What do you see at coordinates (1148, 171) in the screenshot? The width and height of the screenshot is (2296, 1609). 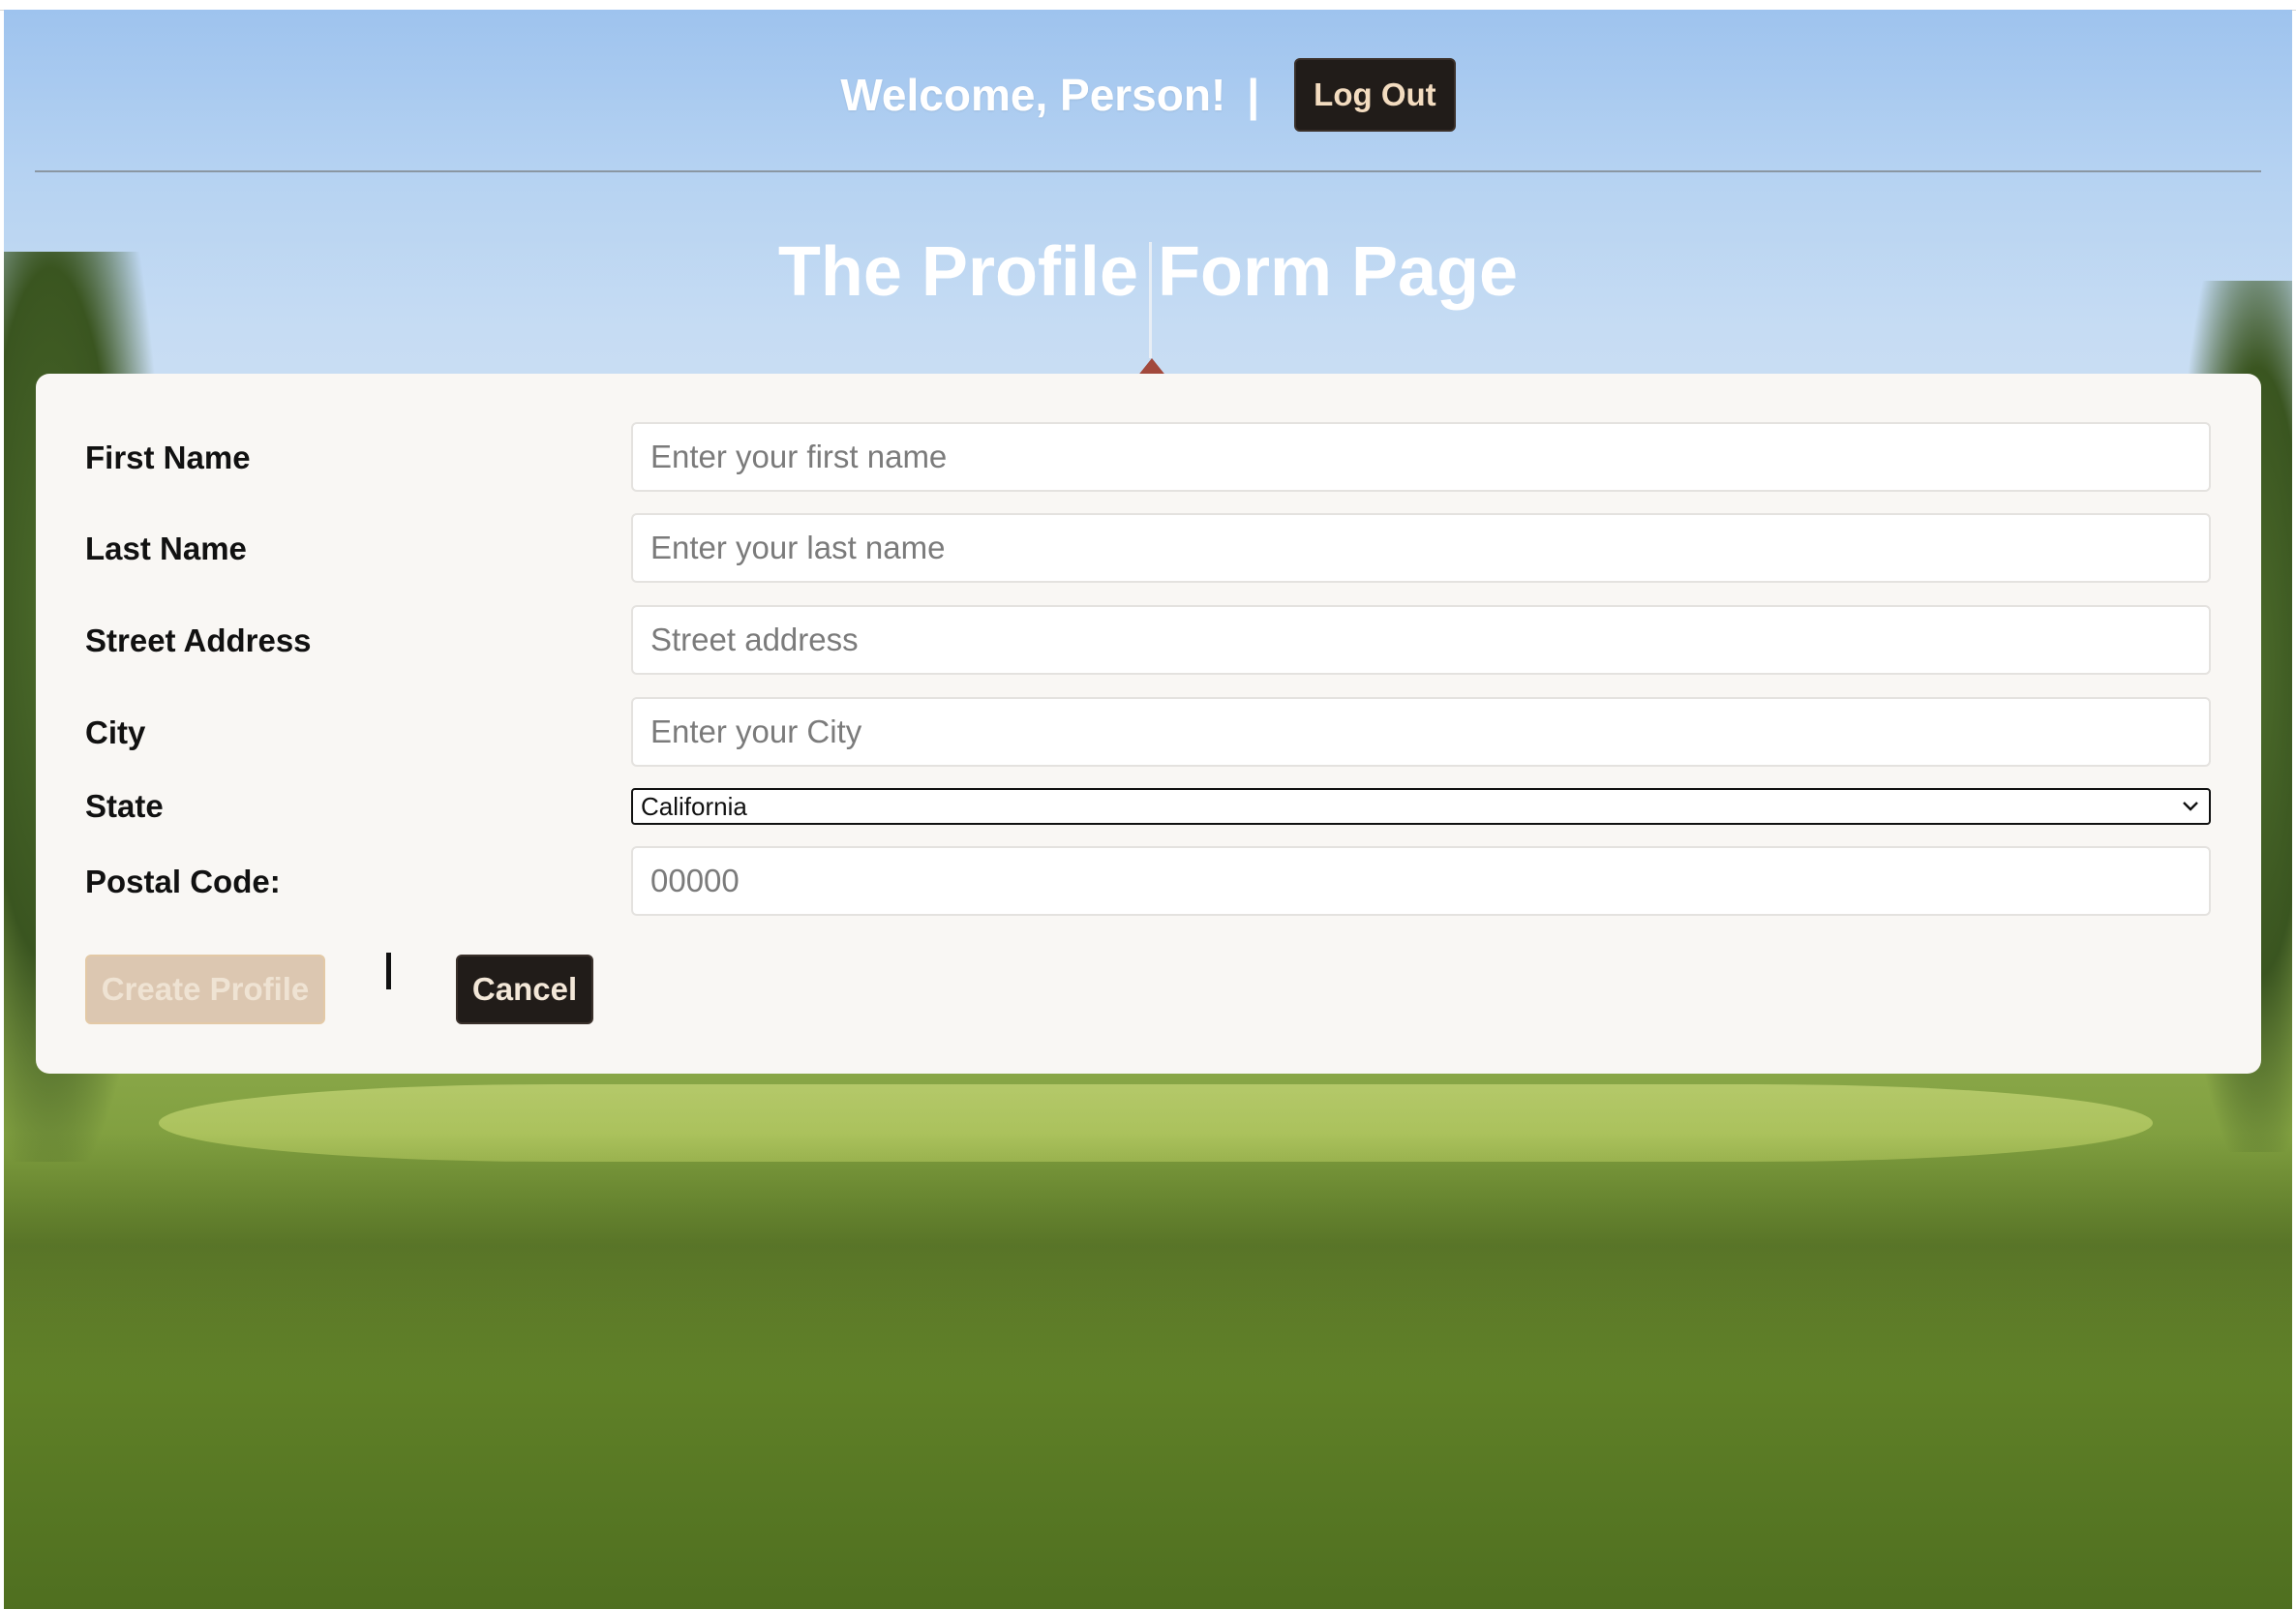 I see `header-divider` at bounding box center [1148, 171].